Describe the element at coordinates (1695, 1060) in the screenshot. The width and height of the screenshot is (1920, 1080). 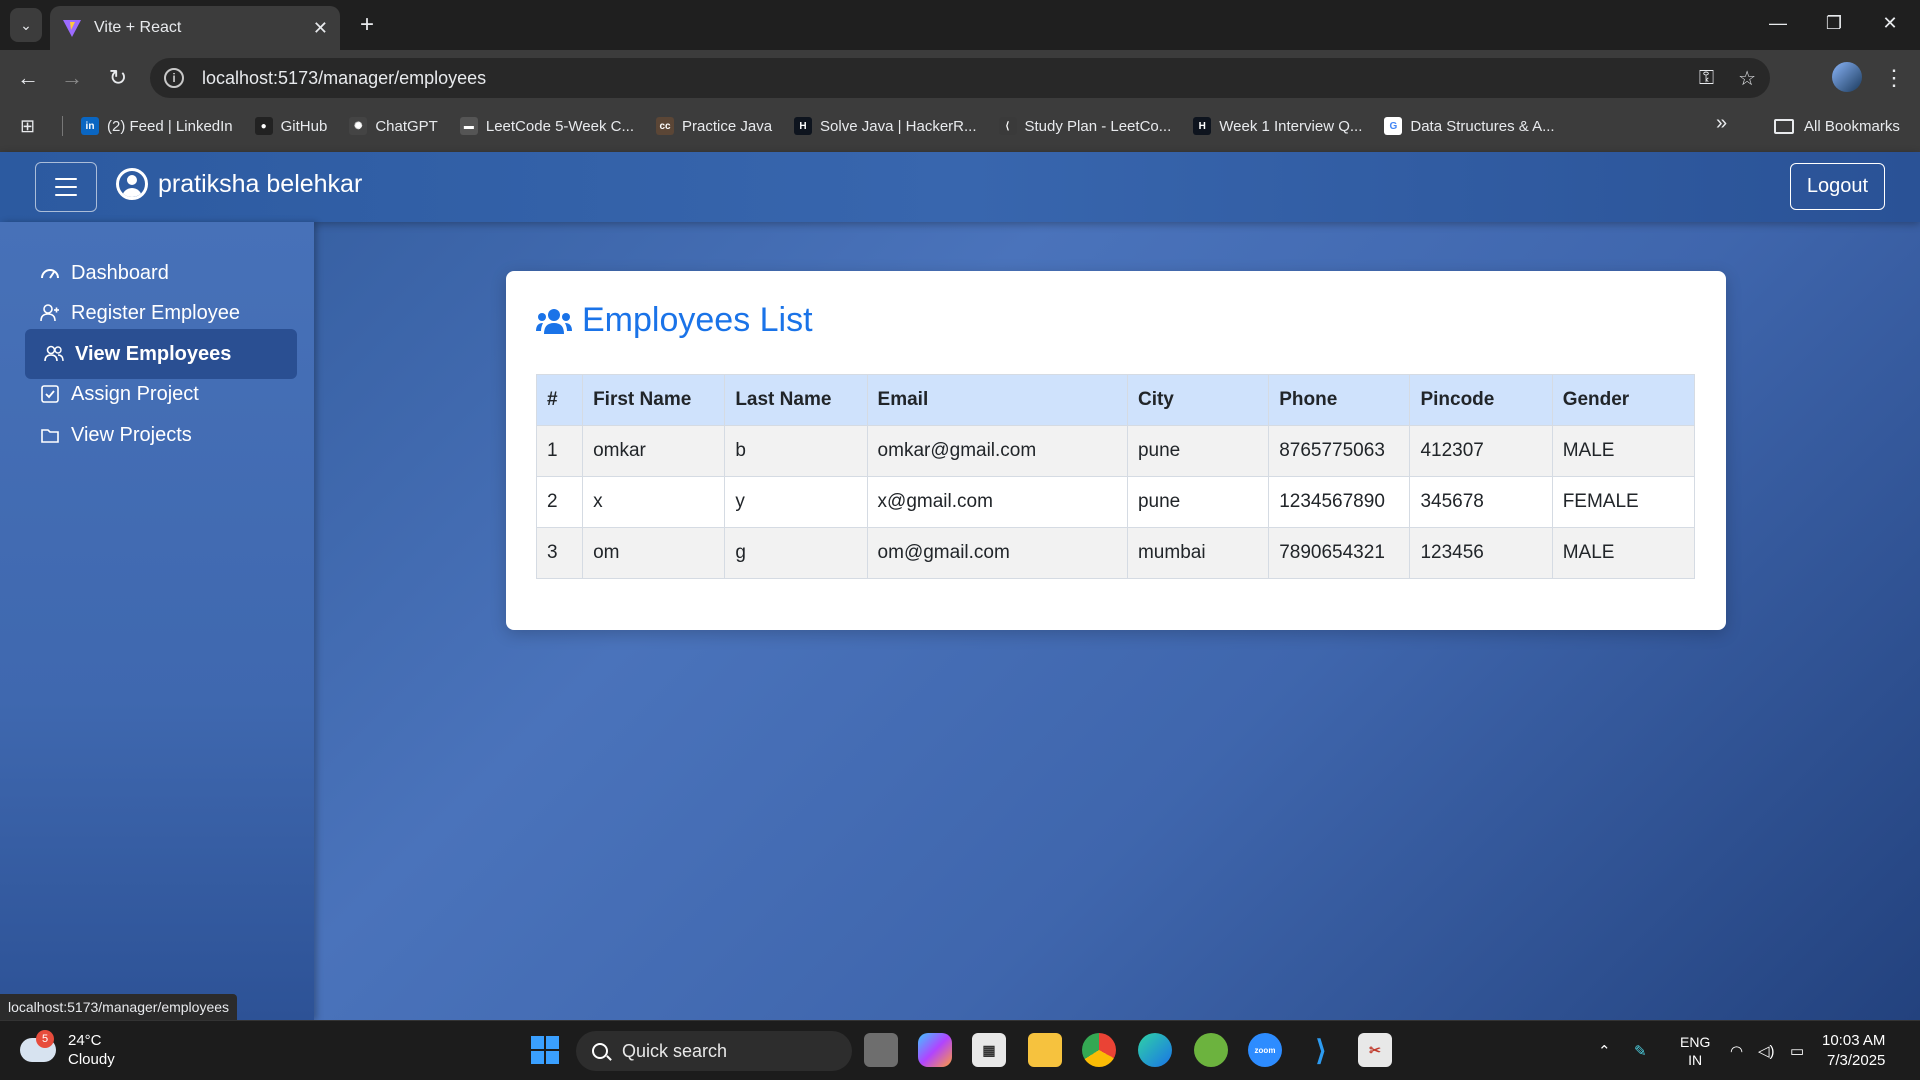
I see `language-bottom: IN` at that location.